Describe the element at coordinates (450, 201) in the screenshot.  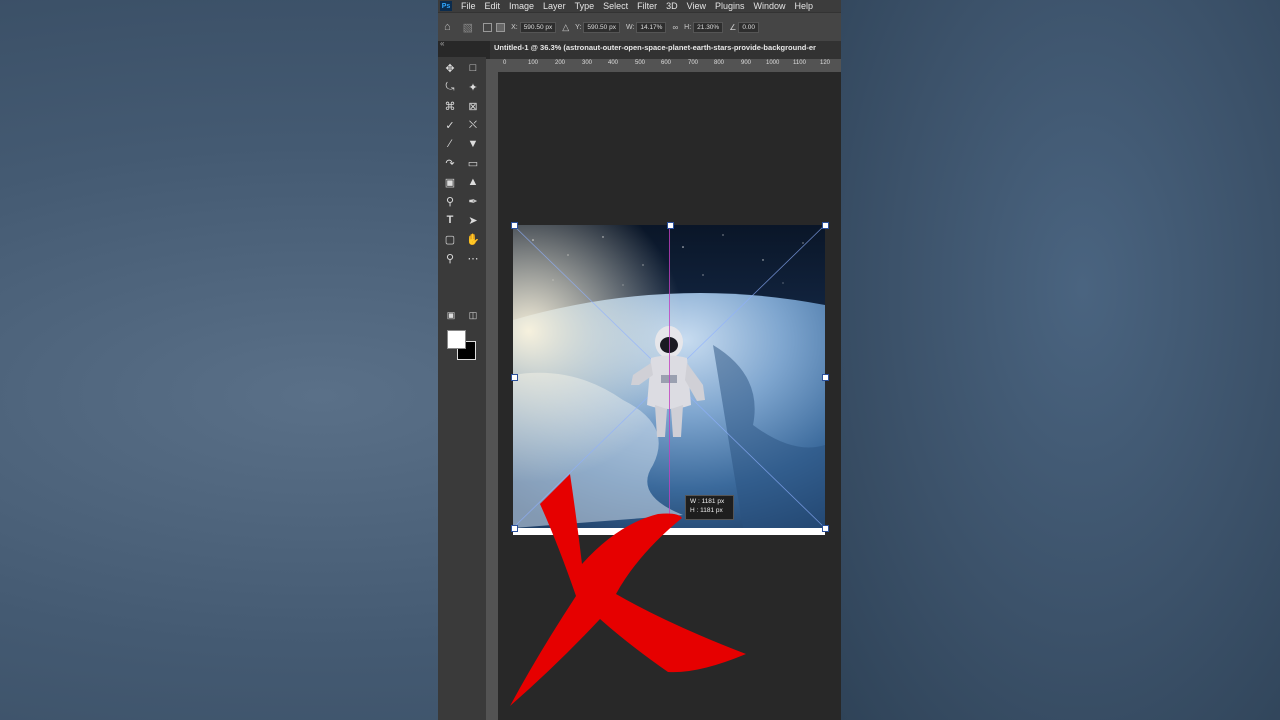
I see `dodge-icon: ⚲` at that location.